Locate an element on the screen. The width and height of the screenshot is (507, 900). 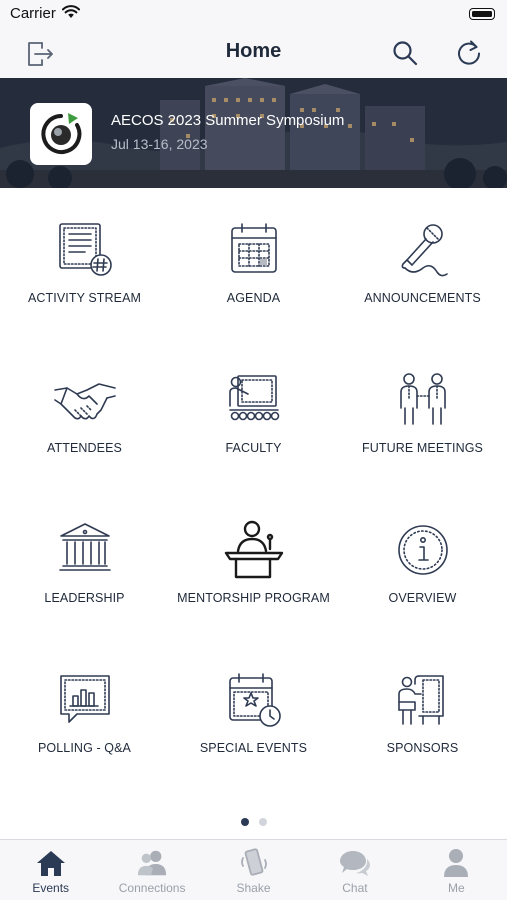
building-columns-icon is located at coordinates (84, 547).